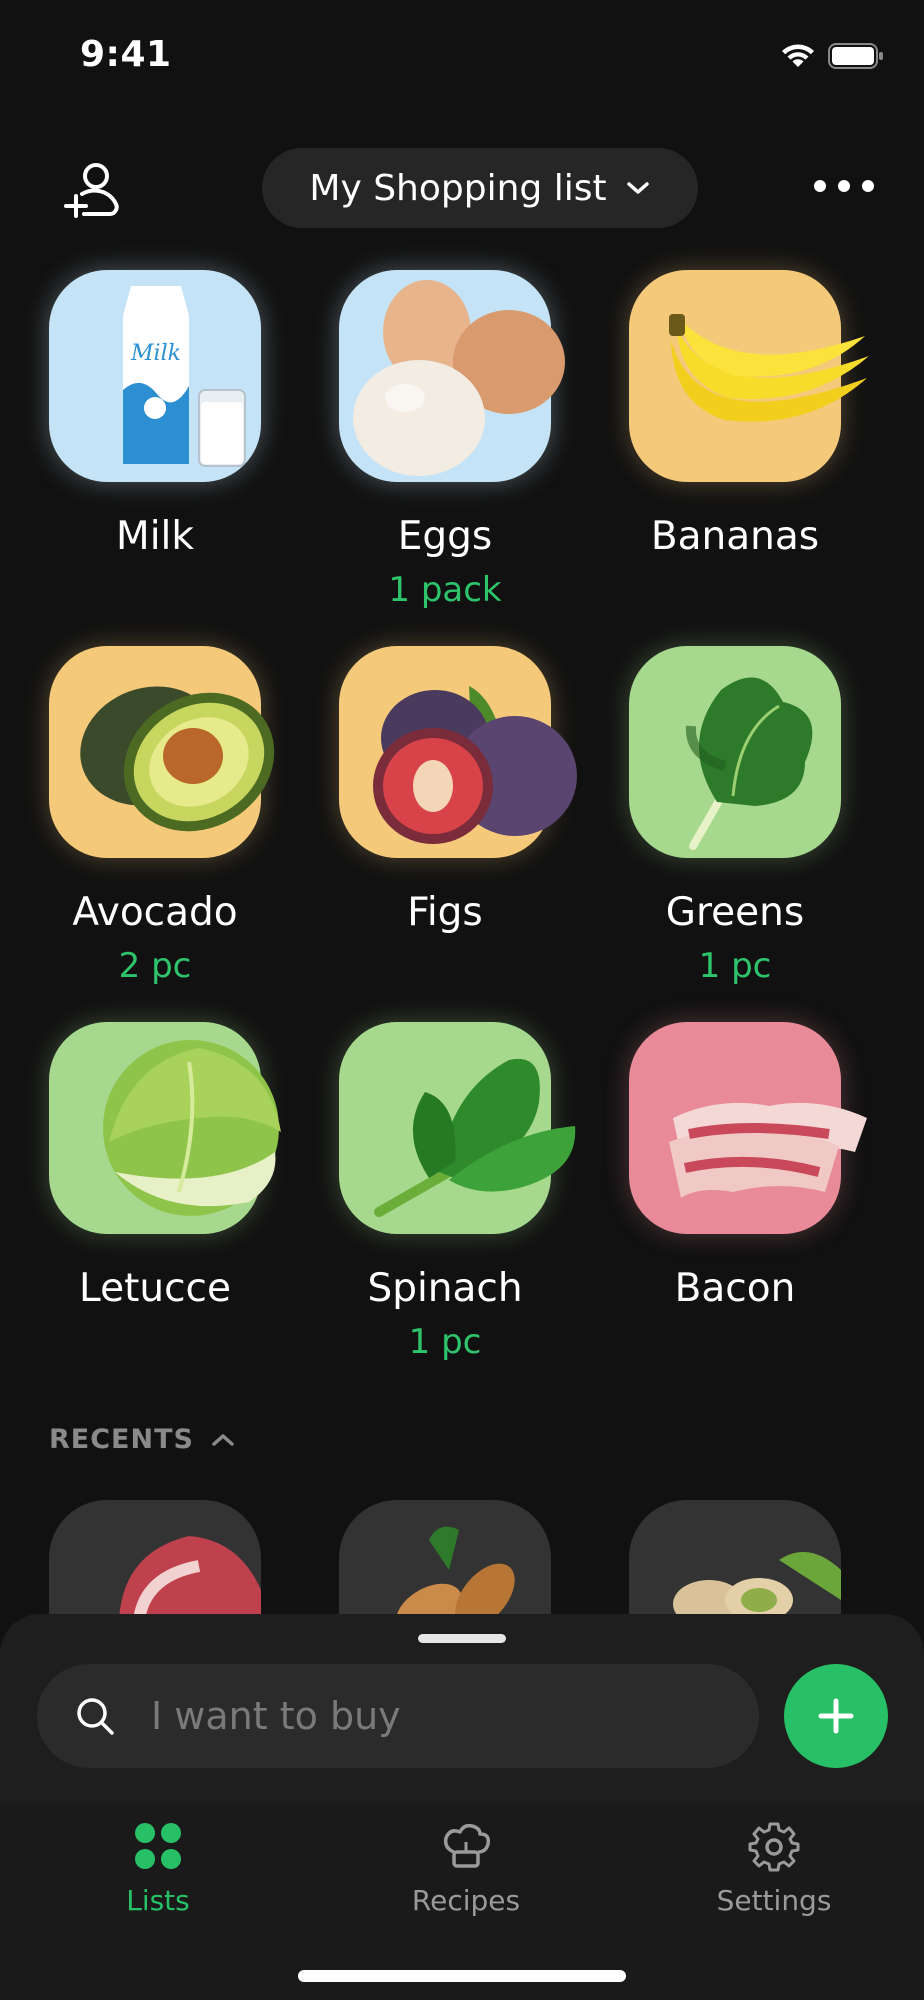 The width and height of the screenshot is (924, 2000). Describe the element at coordinates (455, 1573) in the screenshot. I see `almonds-icon` at that location.